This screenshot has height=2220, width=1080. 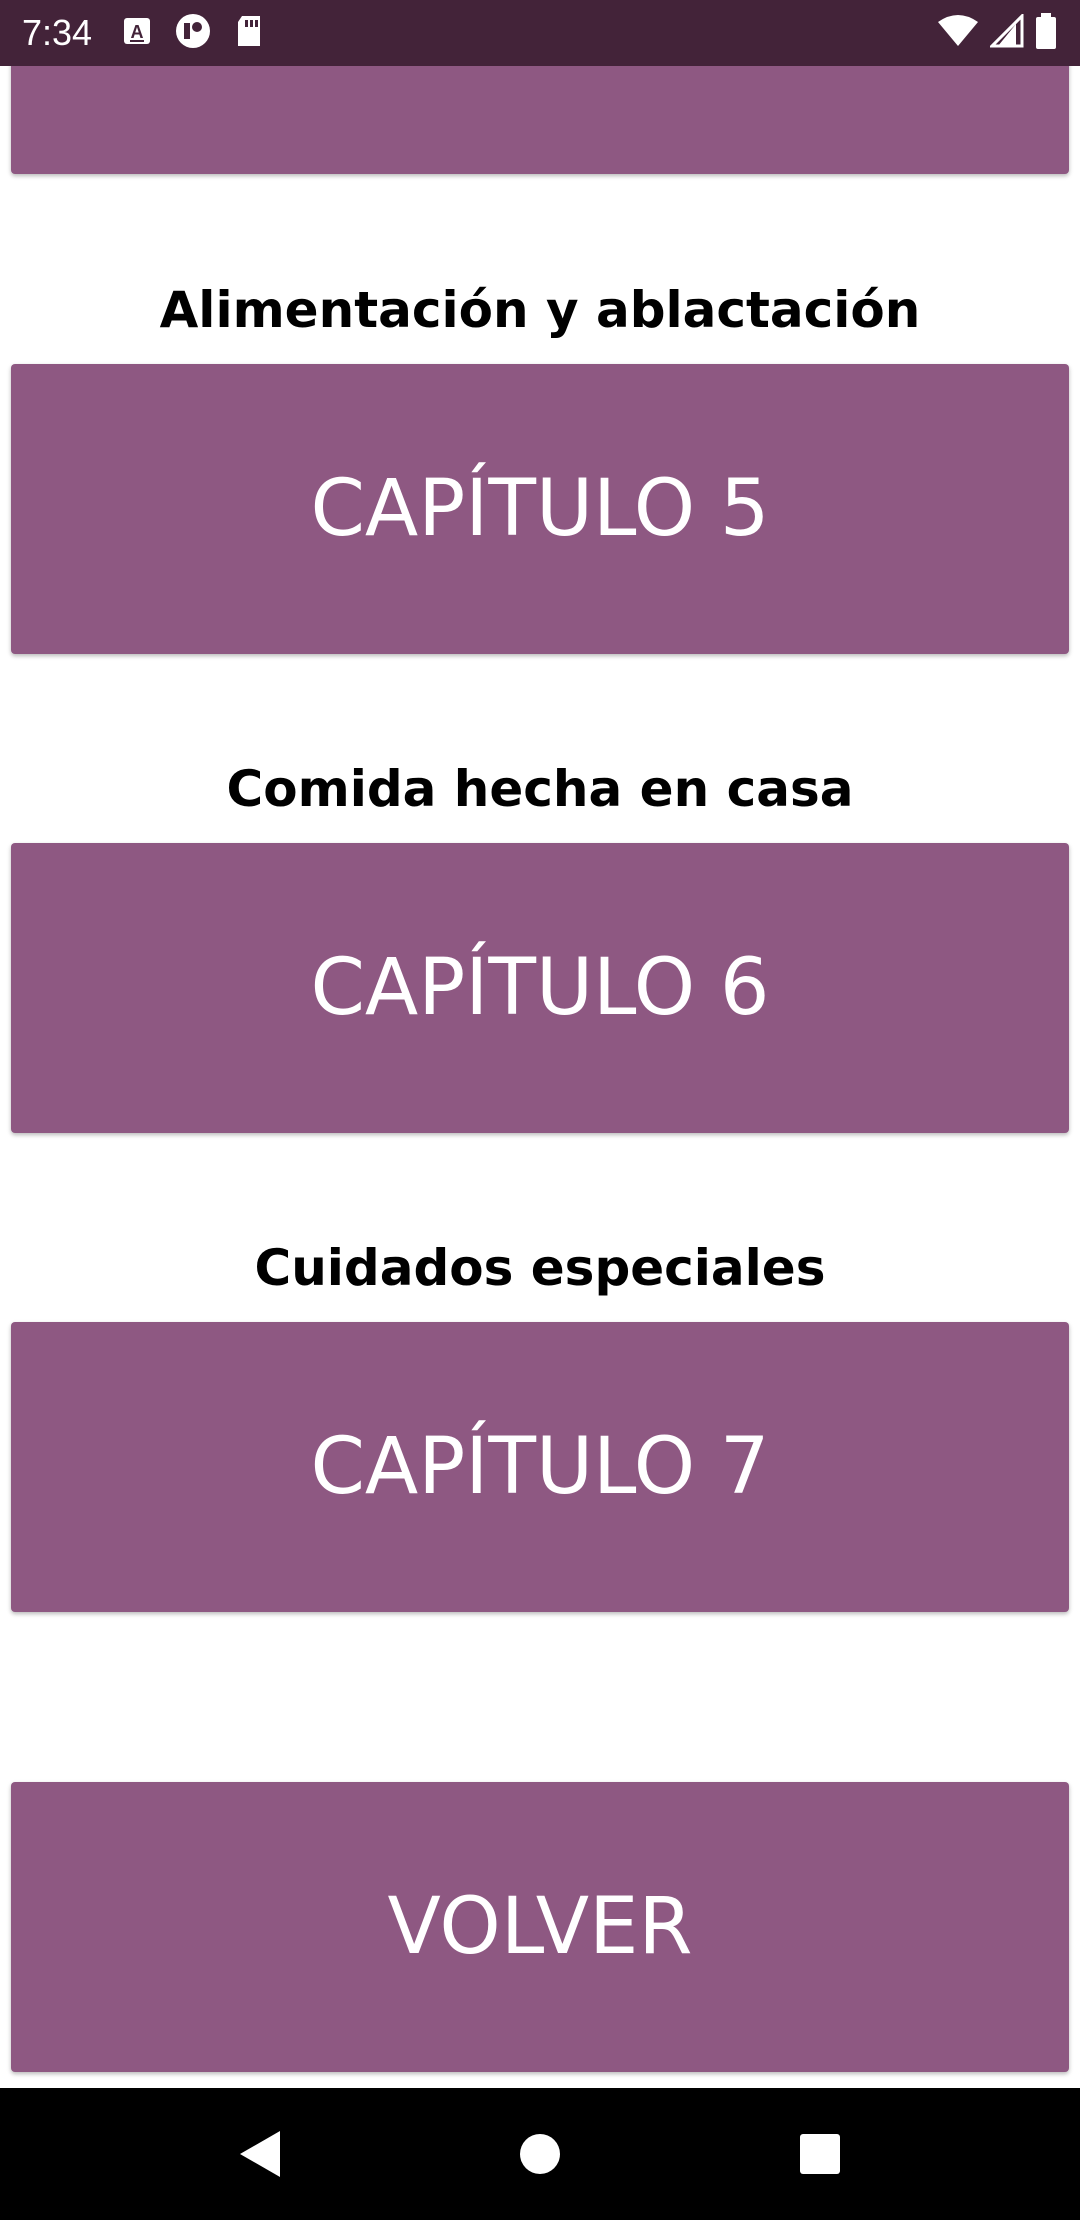 What do you see at coordinates (260, 2154) in the screenshot?
I see `back-triangle-icon` at bounding box center [260, 2154].